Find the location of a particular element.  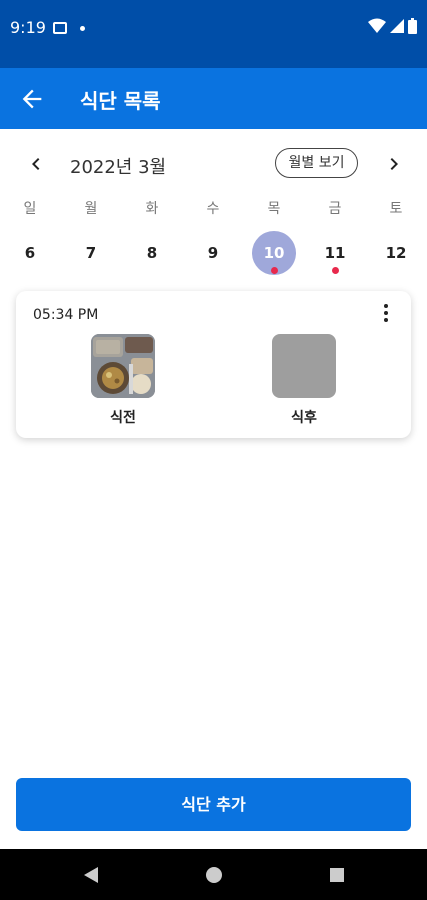

meal-after: 식후 is located at coordinates (304, 380).